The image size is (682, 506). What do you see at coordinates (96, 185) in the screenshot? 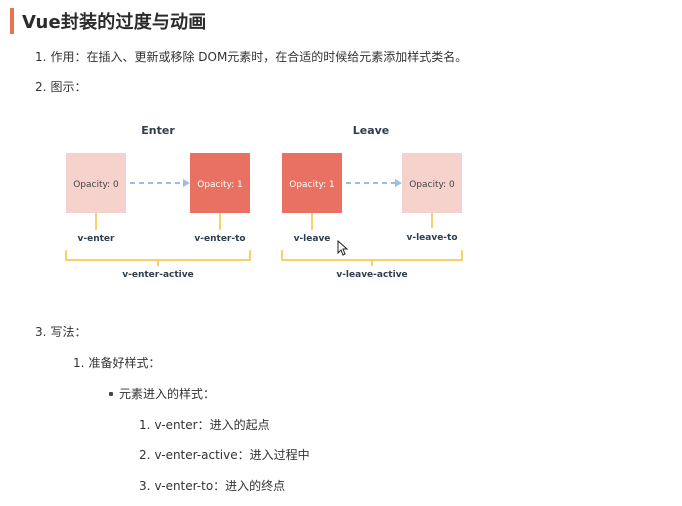
I see `enter-start-box-label: Opacity: 0` at bounding box center [96, 185].